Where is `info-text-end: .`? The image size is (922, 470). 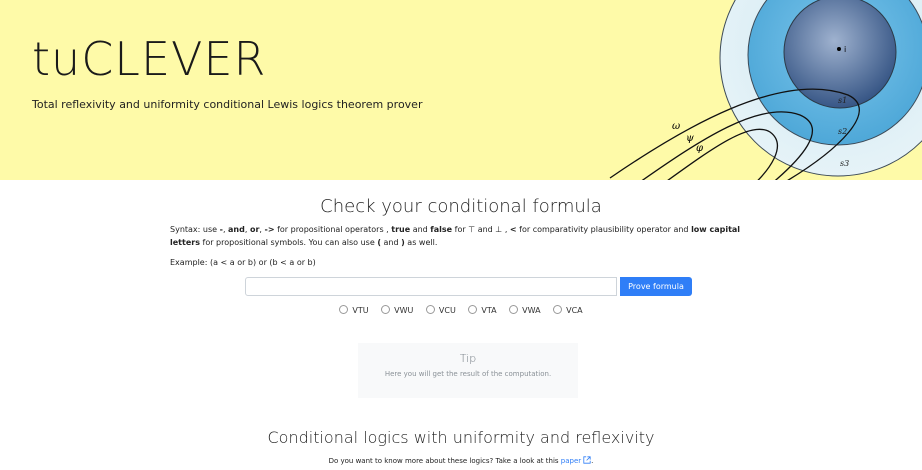 info-text-end: . is located at coordinates (592, 461).